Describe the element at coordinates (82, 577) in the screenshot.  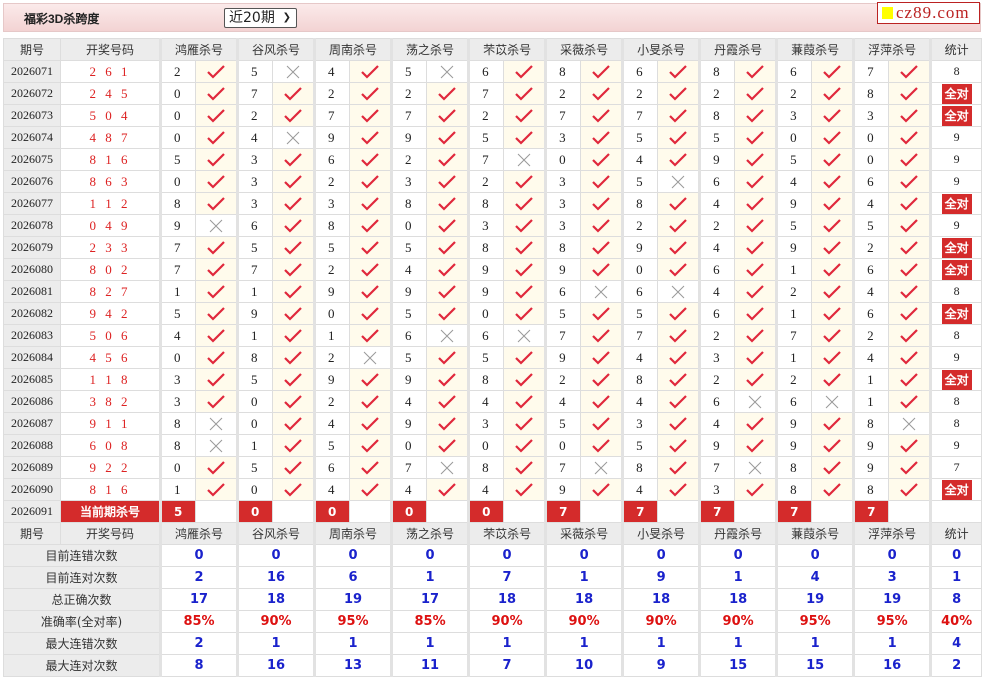
I see `stats-label: 目前连对次数` at that location.